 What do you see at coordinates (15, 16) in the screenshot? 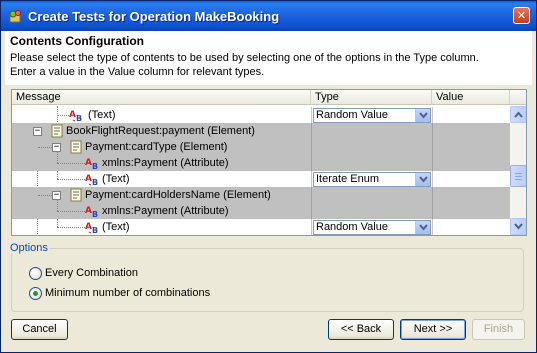
I see `app-icon` at bounding box center [15, 16].